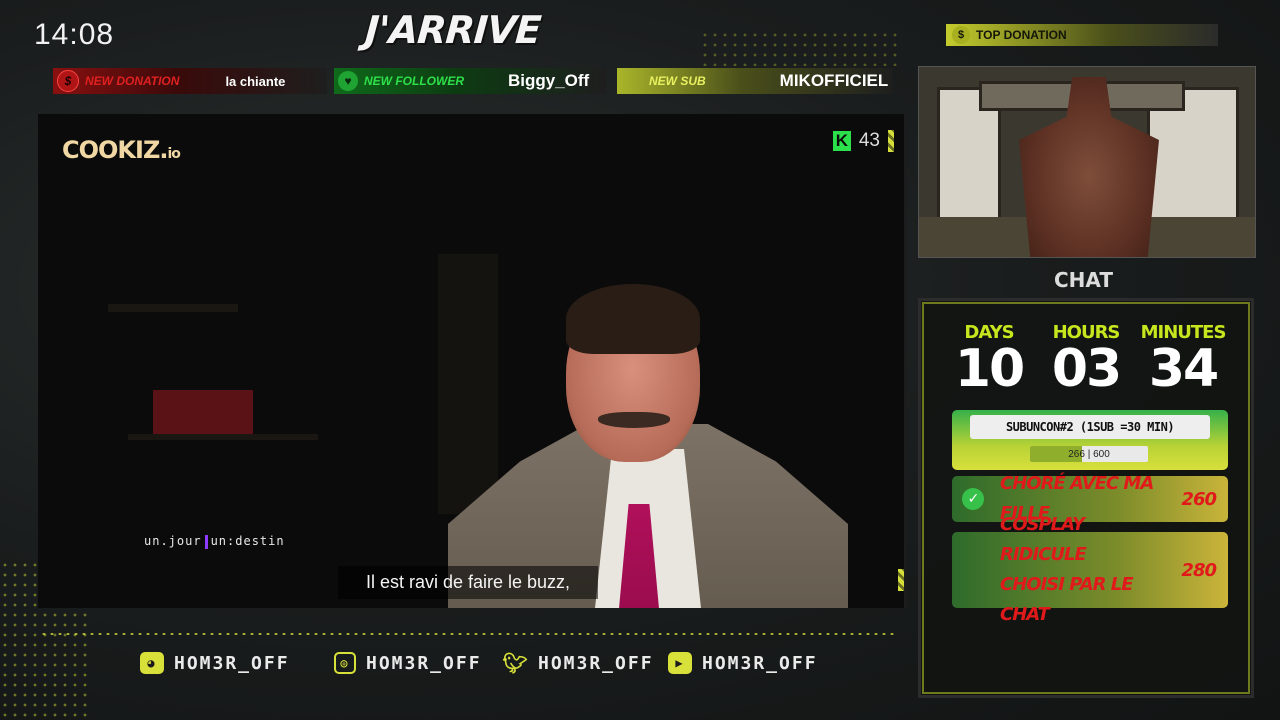 The image size is (1280, 720). Describe the element at coordinates (516, 663) in the screenshot. I see `twitter-icon: 🐦︎` at that location.